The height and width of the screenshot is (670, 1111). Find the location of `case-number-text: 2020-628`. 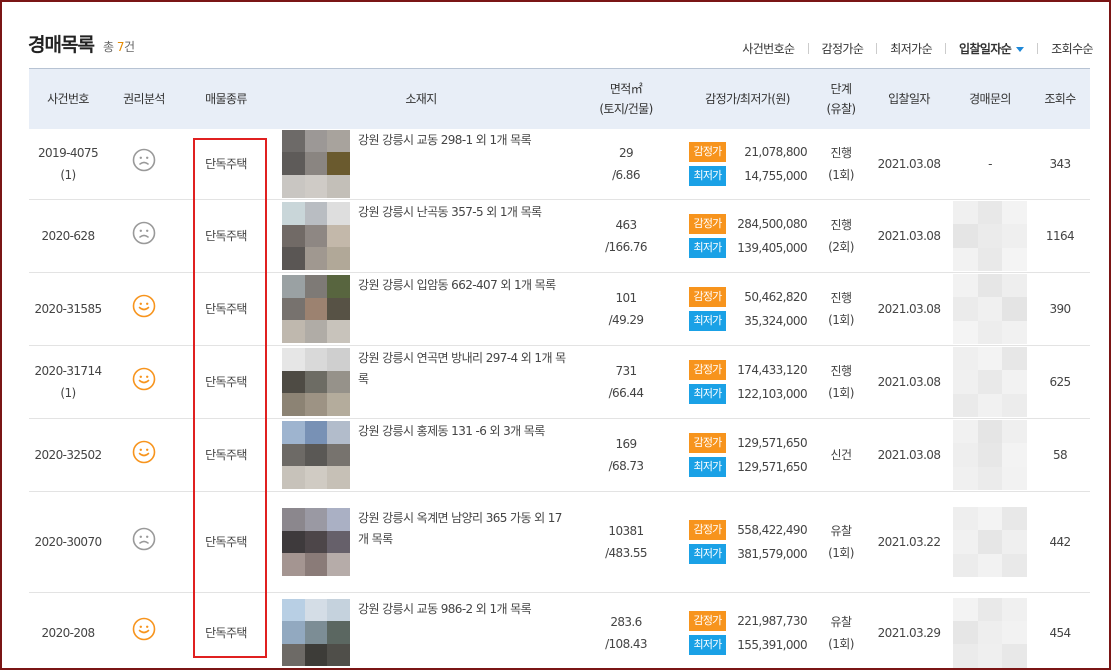

case-number-text: 2020-628 is located at coordinates (68, 236).